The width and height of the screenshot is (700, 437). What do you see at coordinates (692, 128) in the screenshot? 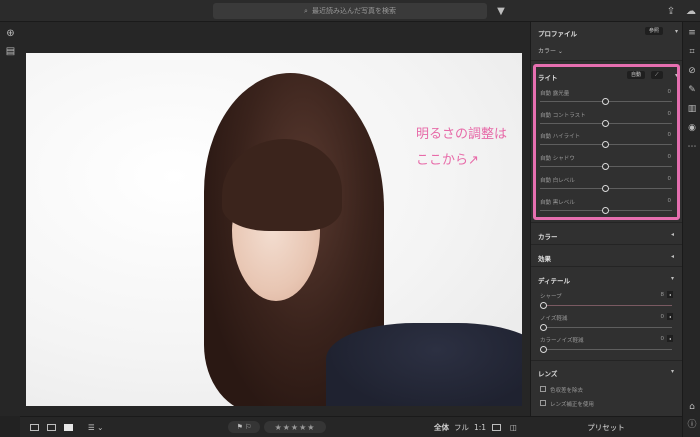
I see `radial-filter-icon: ◉` at bounding box center [692, 128].